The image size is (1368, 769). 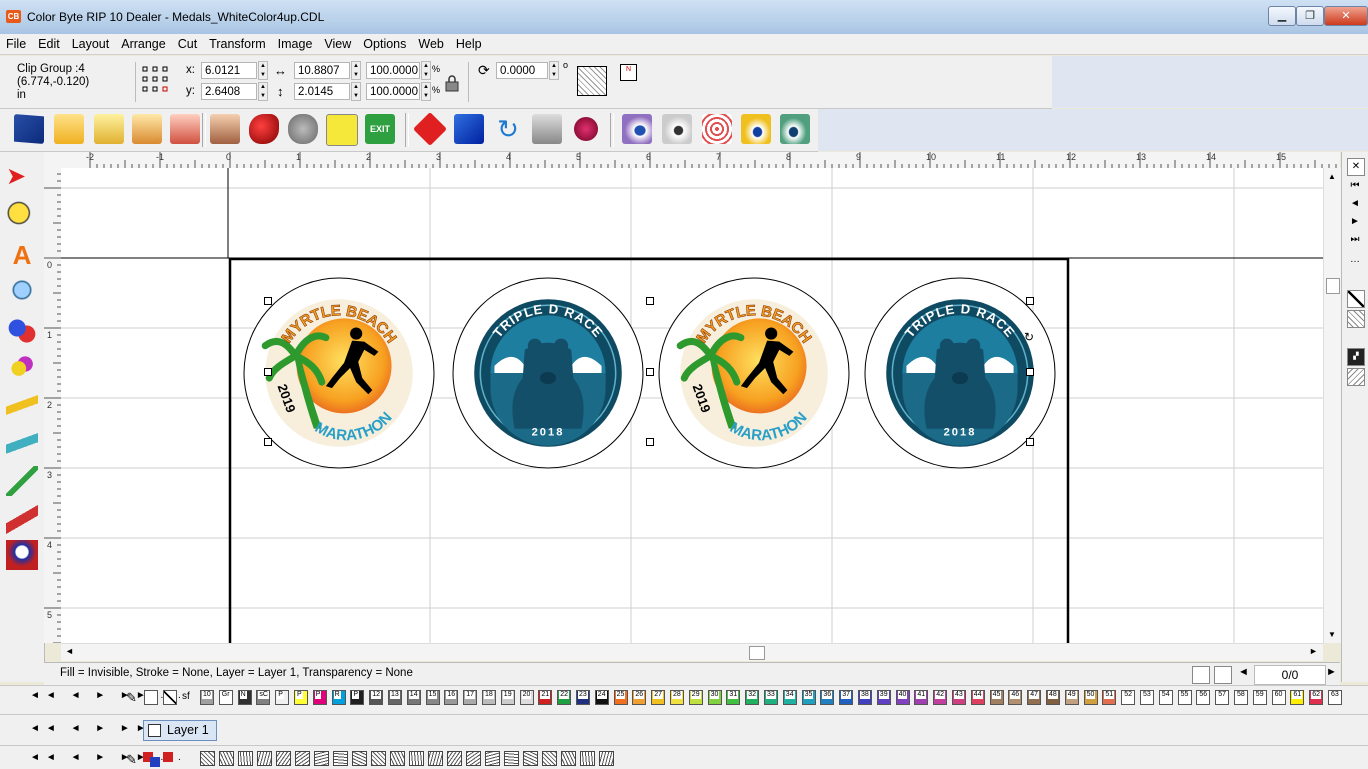 What do you see at coordinates (430, 129) in the screenshot?
I see `node-edit-icon` at bounding box center [430, 129].